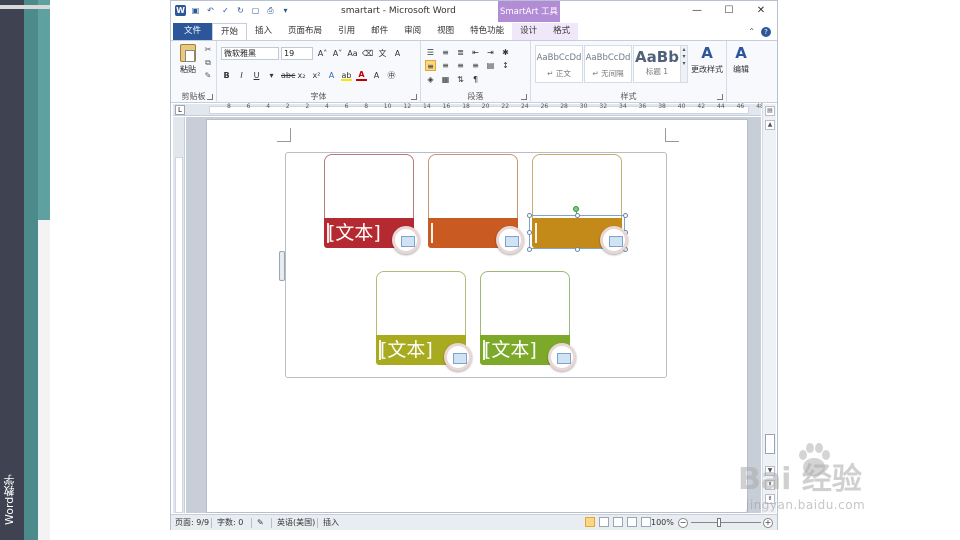  Describe the element at coordinates (210, 10) in the screenshot. I see `undo-icon: ↶` at that location.